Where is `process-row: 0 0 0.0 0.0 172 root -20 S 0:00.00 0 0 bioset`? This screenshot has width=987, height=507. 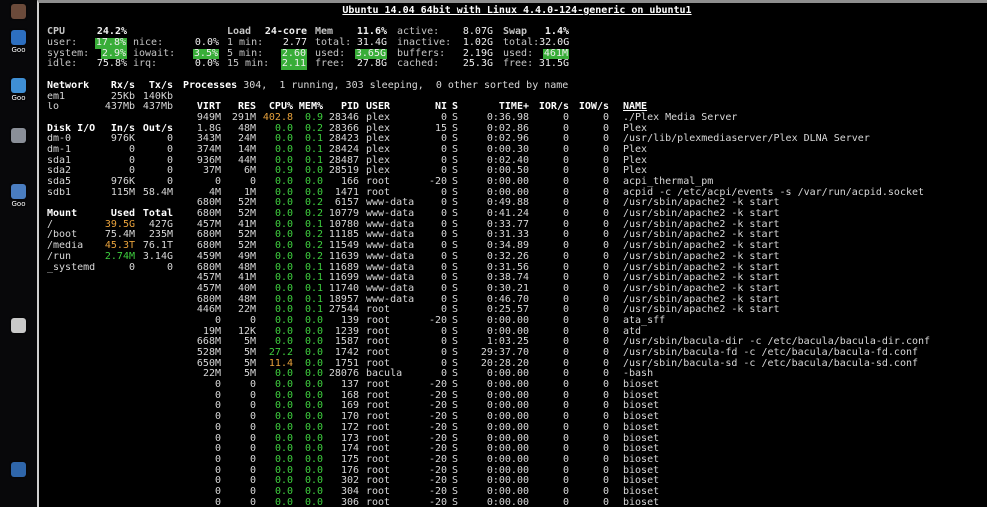 process-row: 0 0 0.0 0.0 172 root -20 S 0:00.00 0 0 bioset is located at coordinates (585, 427).